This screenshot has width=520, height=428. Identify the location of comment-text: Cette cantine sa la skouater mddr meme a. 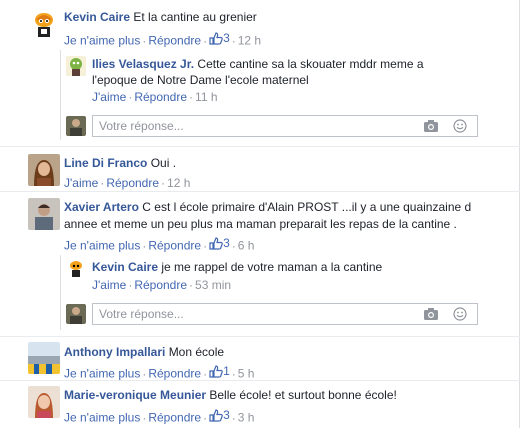
(310, 64).